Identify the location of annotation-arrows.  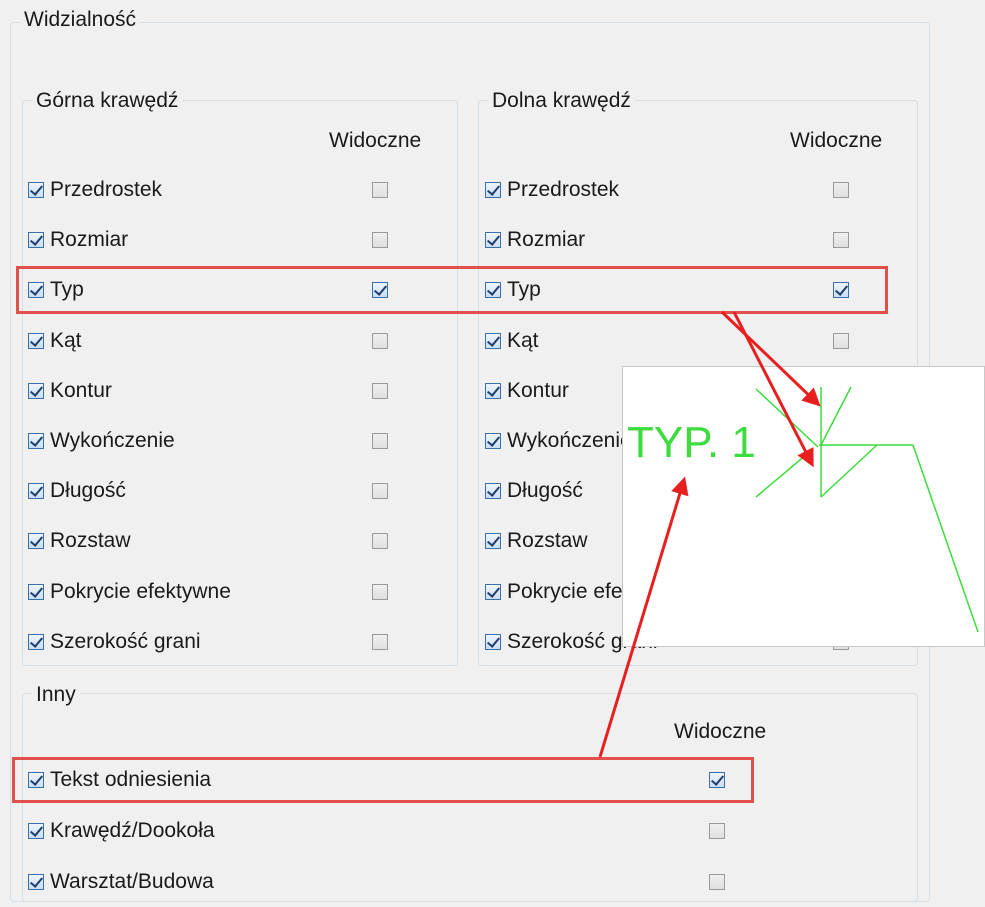
(709, 534).